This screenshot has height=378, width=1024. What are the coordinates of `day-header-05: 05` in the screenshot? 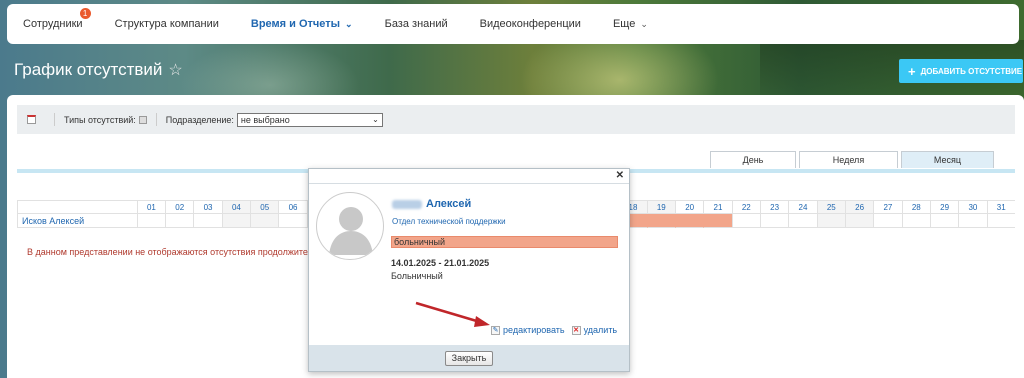 It's located at (264, 207).